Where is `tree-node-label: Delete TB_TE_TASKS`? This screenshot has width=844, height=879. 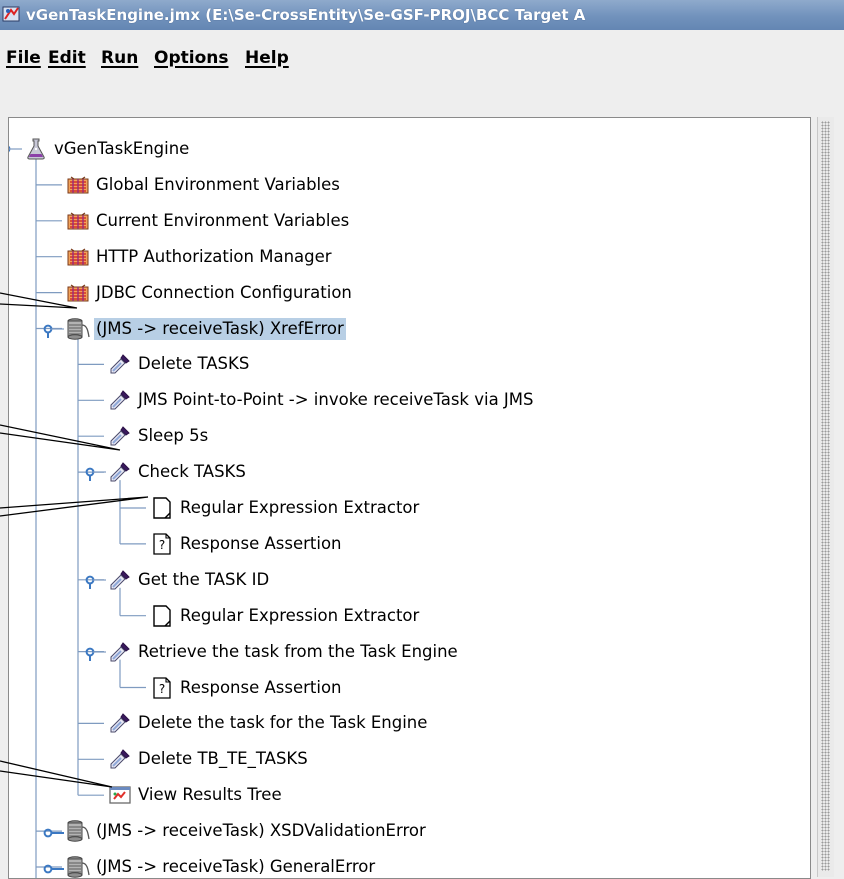 tree-node-label: Delete TB_TE_TASKS is located at coordinates (223, 759).